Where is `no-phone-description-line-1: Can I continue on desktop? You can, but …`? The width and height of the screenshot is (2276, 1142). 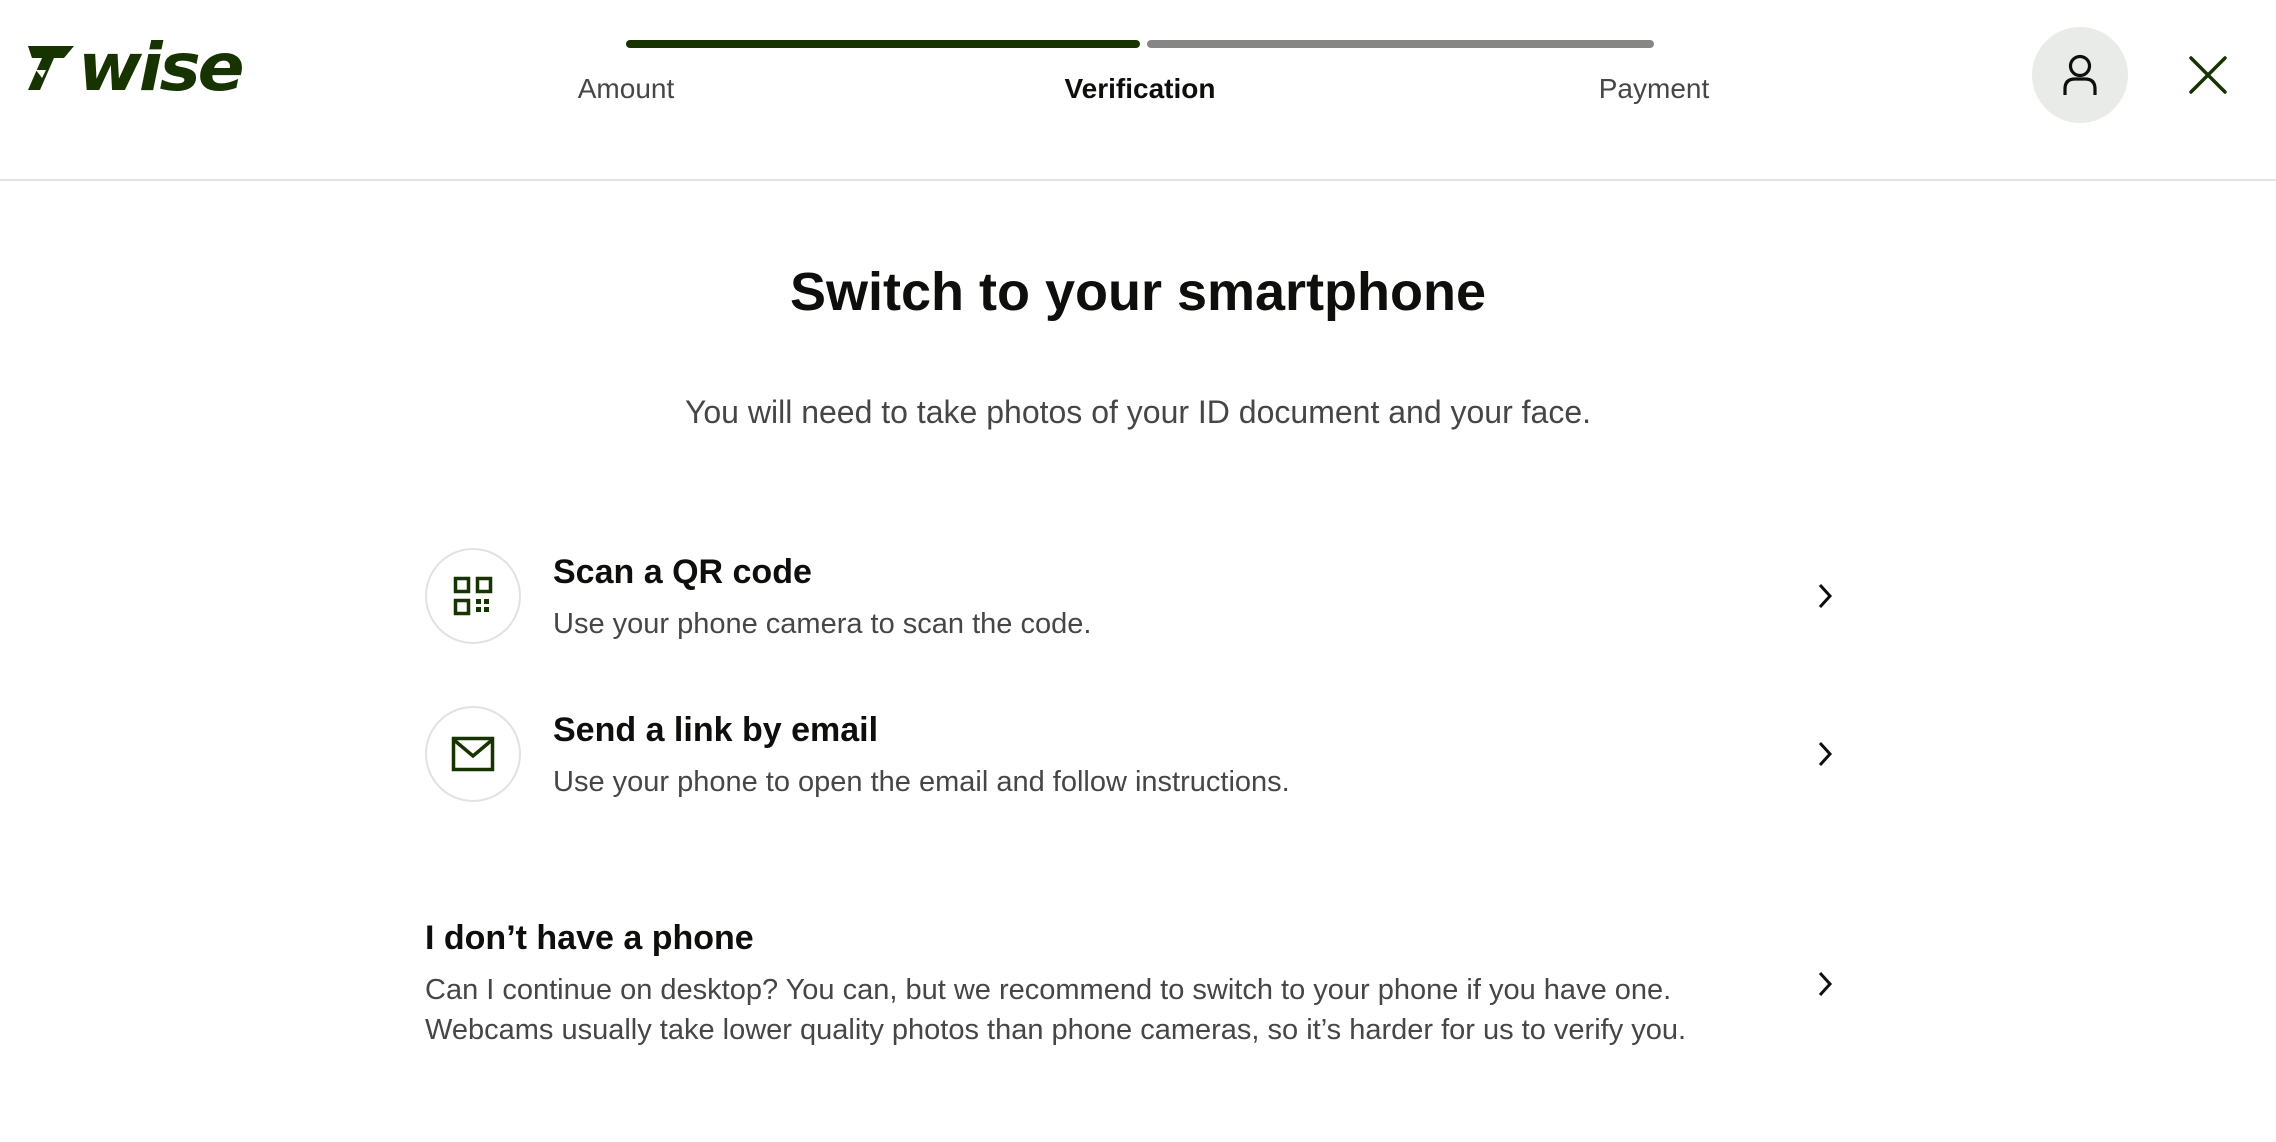 no-phone-description-line-1: Can I continue on desktop? You can, but … is located at coordinates (1048, 990).